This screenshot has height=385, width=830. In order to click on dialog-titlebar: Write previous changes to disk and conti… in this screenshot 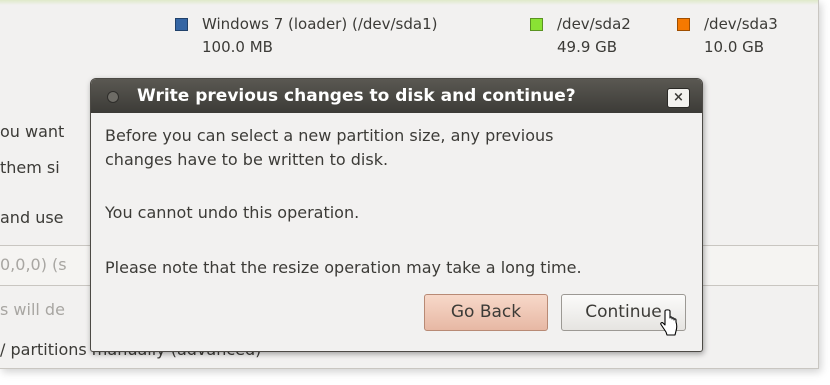, I will do `click(396, 96)`.